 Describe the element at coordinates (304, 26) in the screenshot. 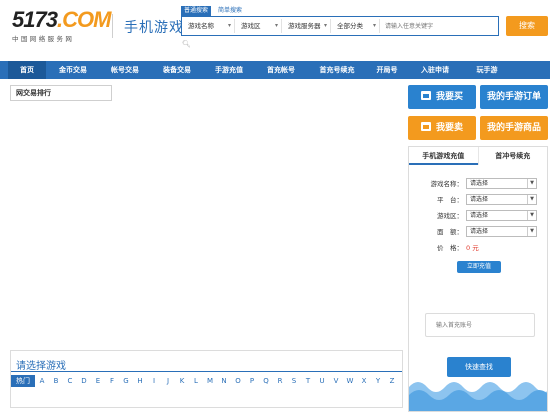

I see `game-server-select-label: 游戏服务器` at that location.